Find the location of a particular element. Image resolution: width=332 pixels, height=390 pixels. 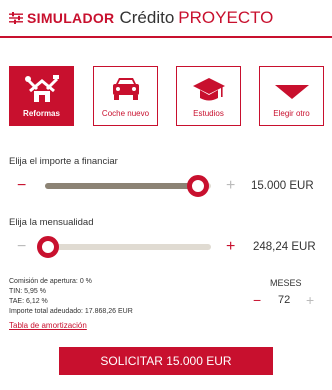

months-value: 72 is located at coordinates (284, 300).